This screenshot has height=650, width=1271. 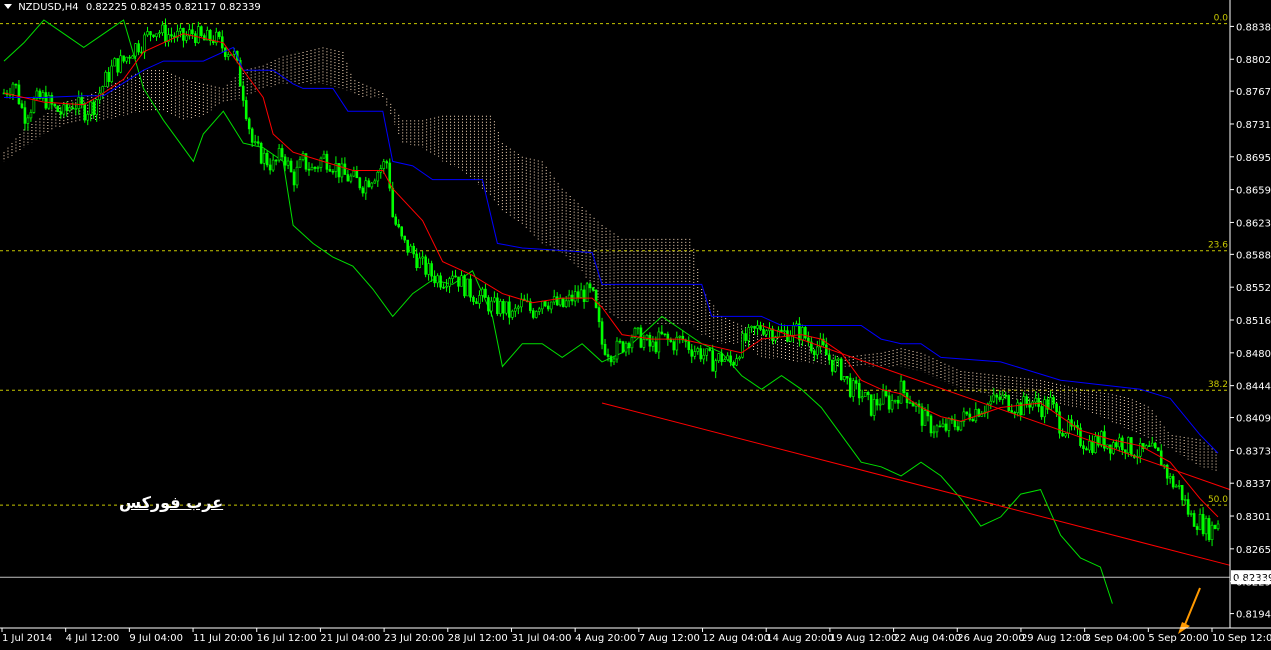 I want to click on x-tick-label: 1 Jul 2014, so click(x=27, y=638).